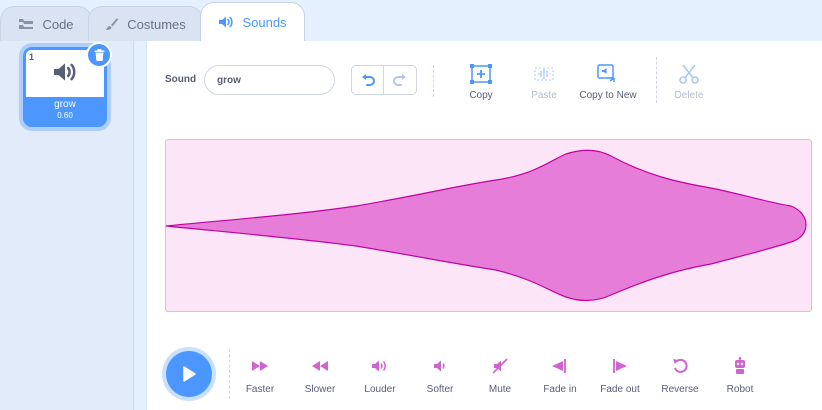 This screenshot has width=822, height=410. What do you see at coordinates (379, 366) in the screenshot?
I see `volume-up-icon` at bounding box center [379, 366].